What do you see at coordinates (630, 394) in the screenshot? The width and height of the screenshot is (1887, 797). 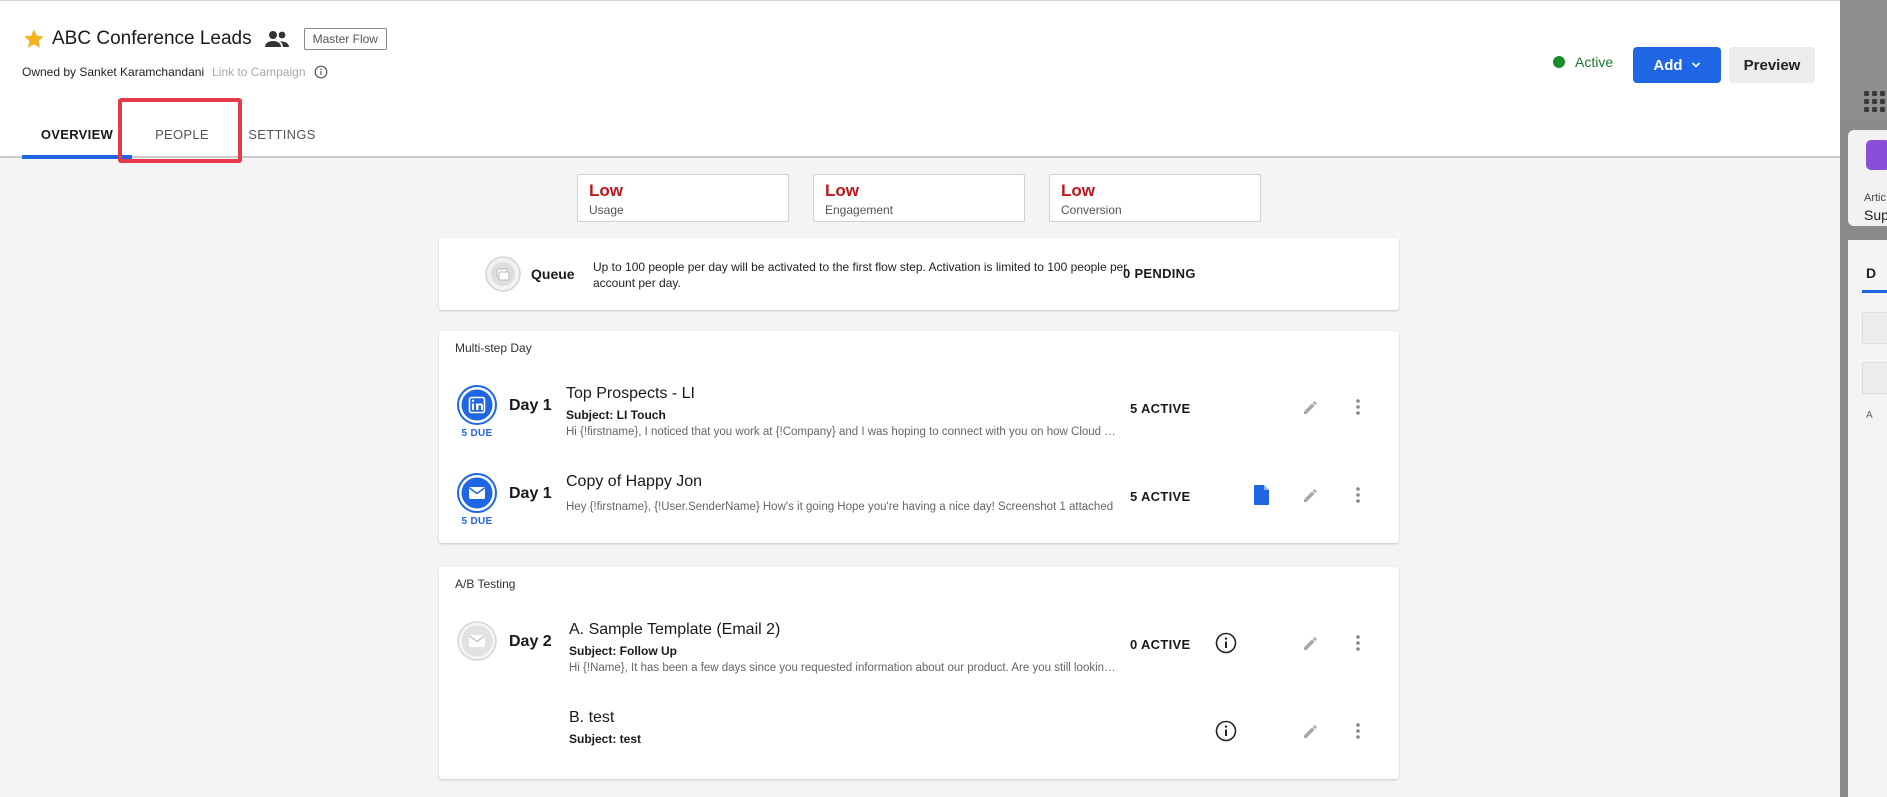 I see `step-title: Top Prospects - LI` at bounding box center [630, 394].